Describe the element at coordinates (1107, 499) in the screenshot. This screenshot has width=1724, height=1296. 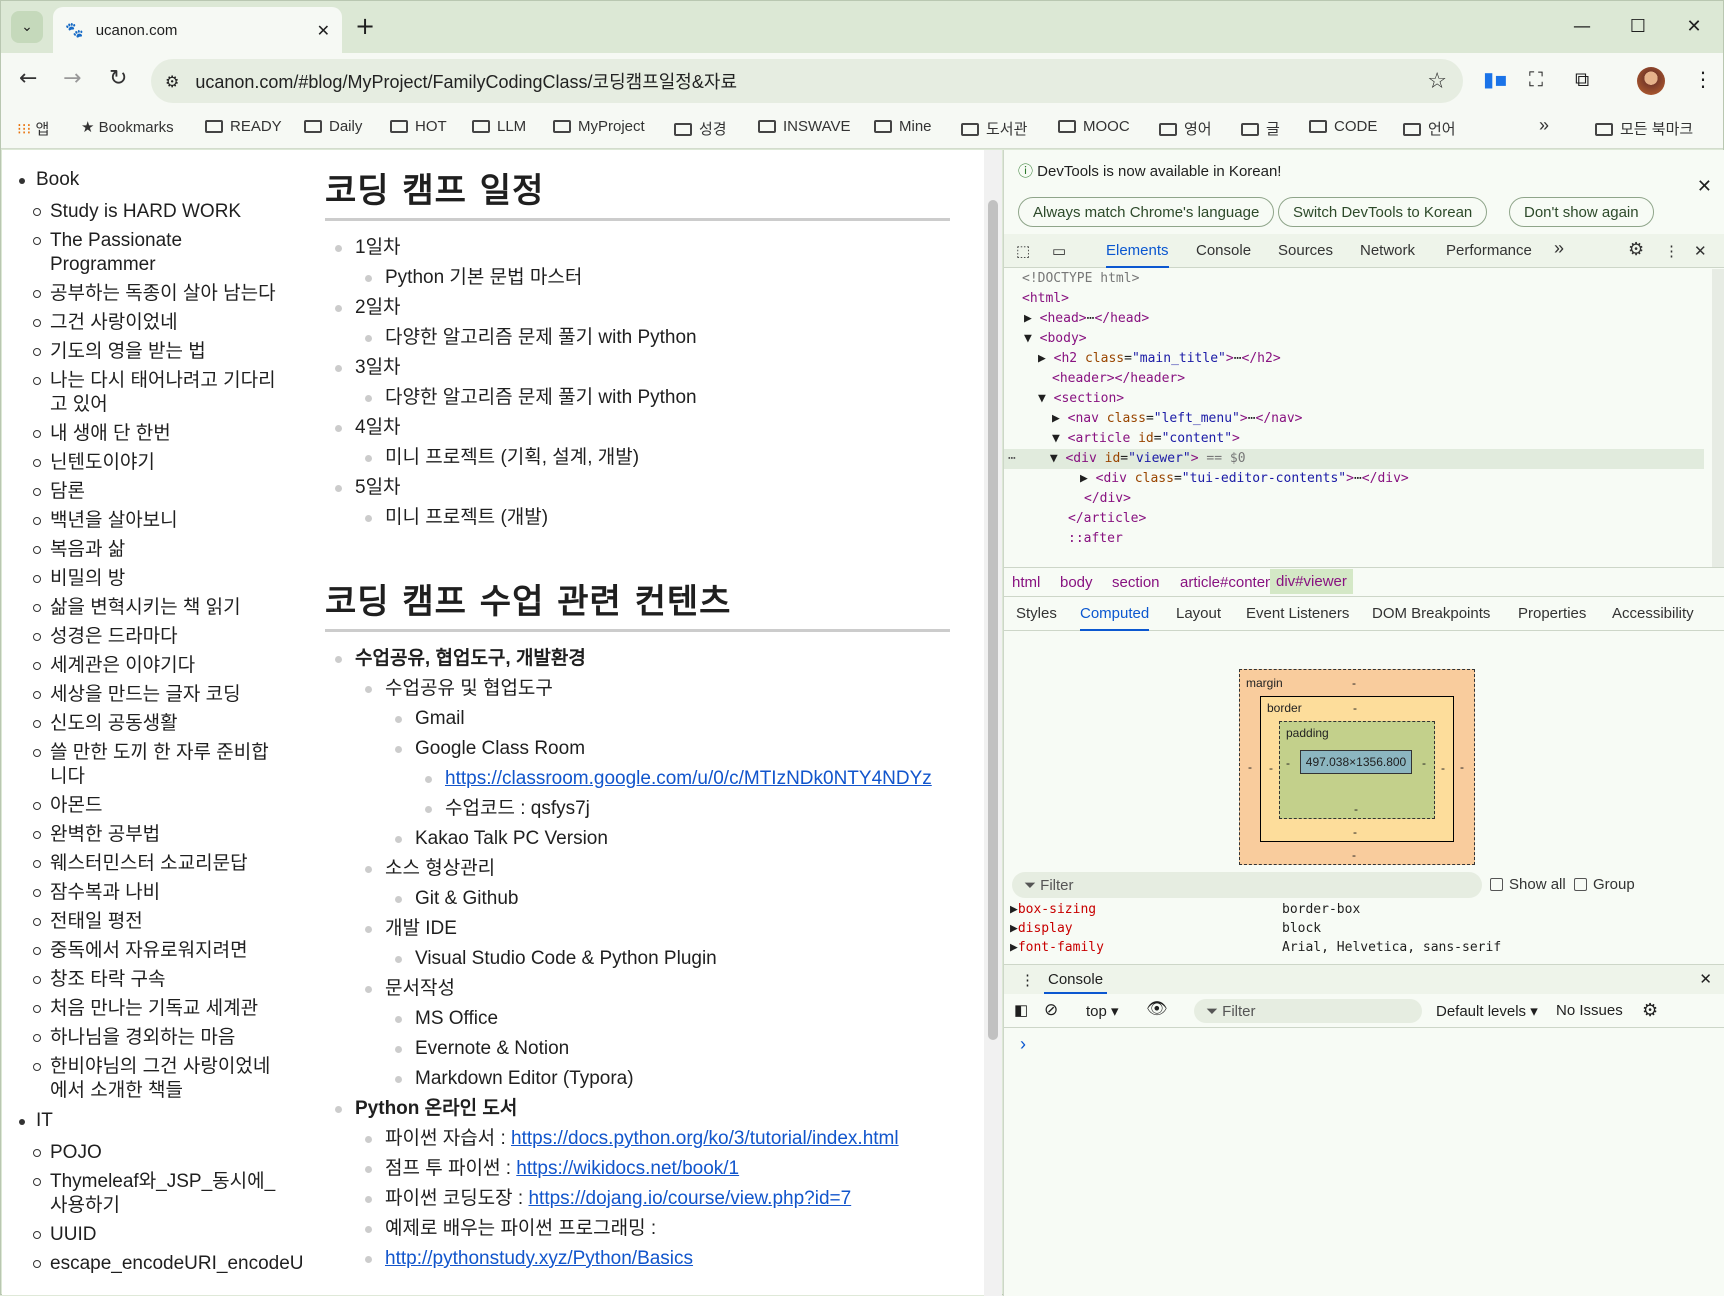
I see `dom-node: </div>` at that location.